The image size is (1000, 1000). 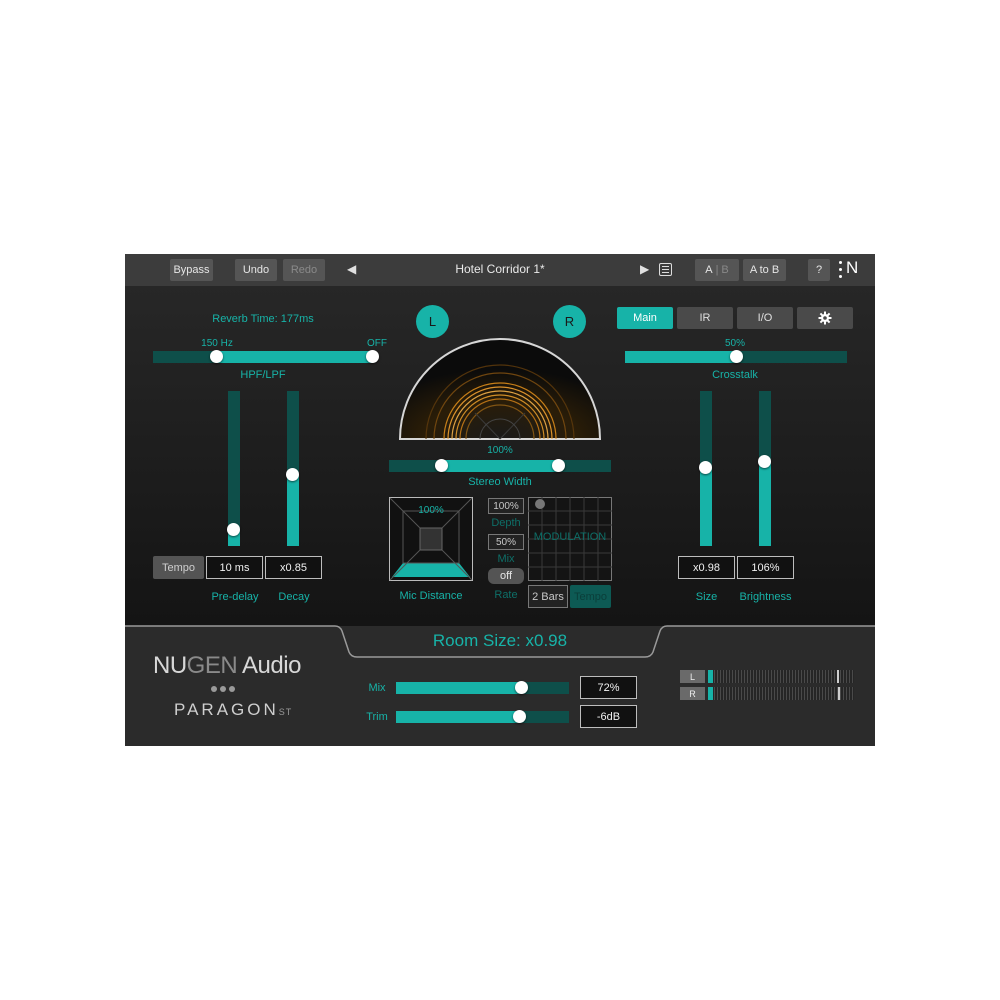 I want to click on depth-label: Depth, so click(x=506, y=523).